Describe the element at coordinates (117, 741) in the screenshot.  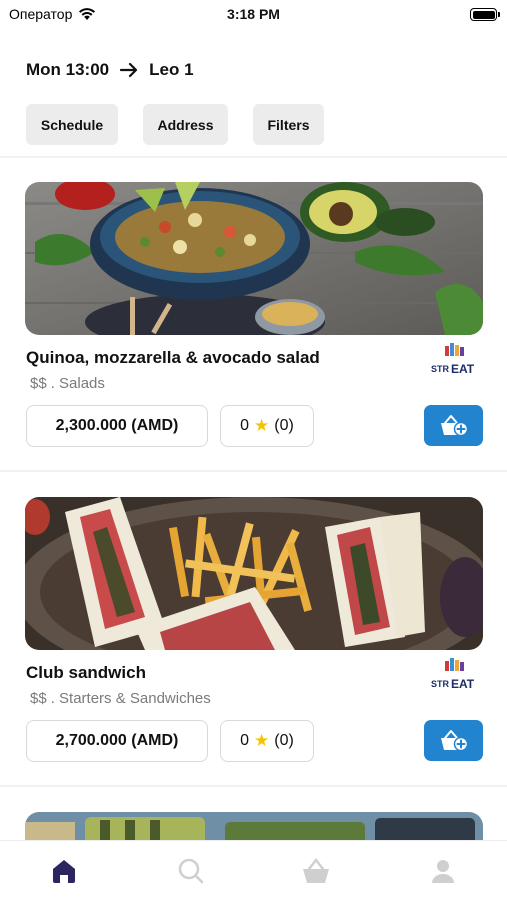
I see `item-price: 2,700.000 (AMD)` at that location.